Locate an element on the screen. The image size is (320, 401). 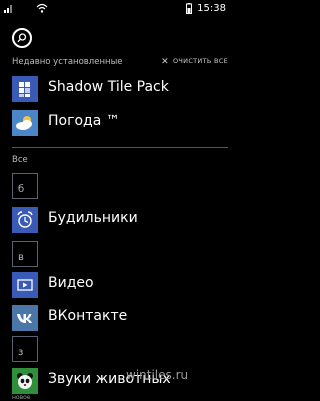
letter-label: б is located at coordinates (21, 189).